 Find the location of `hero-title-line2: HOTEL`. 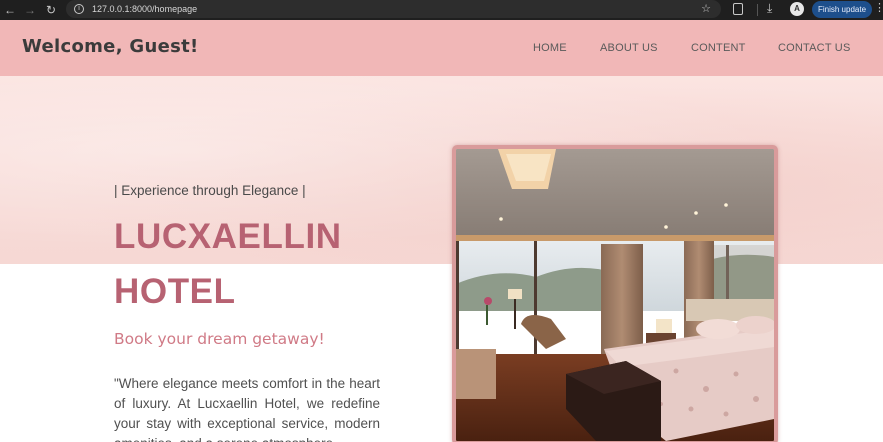

hero-title-line2: HOTEL is located at coordinates (175, 291).